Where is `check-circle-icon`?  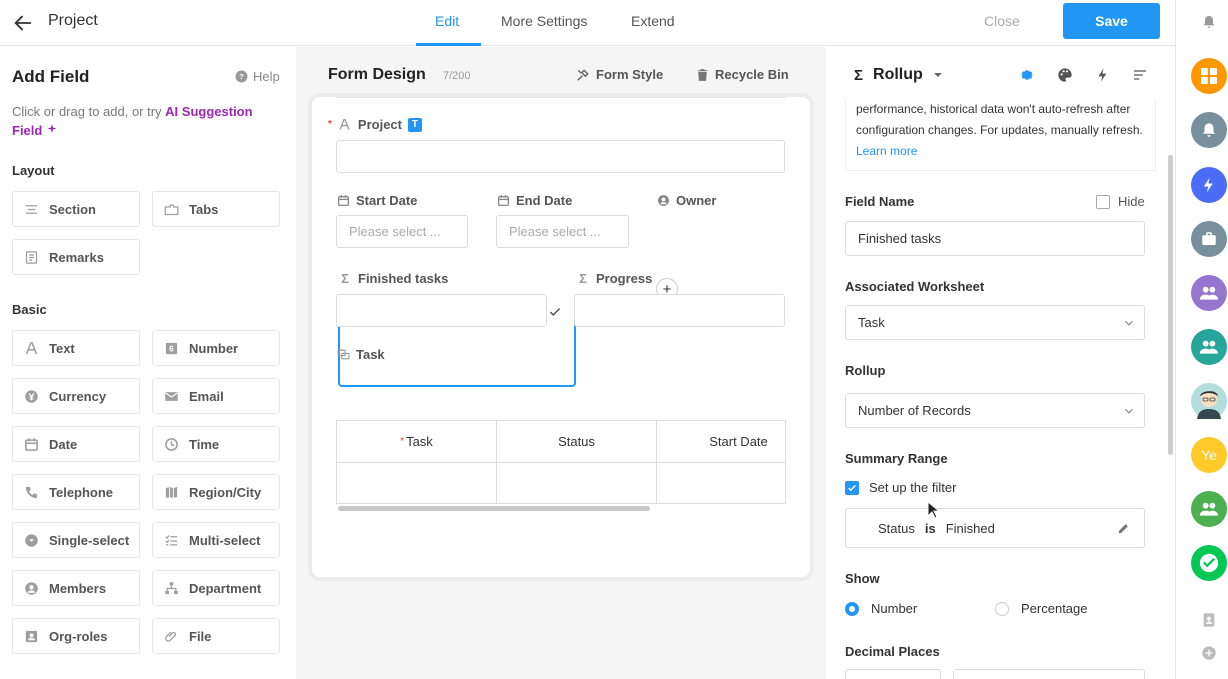 check-circle-icon is located at coordinates (1209, 563).